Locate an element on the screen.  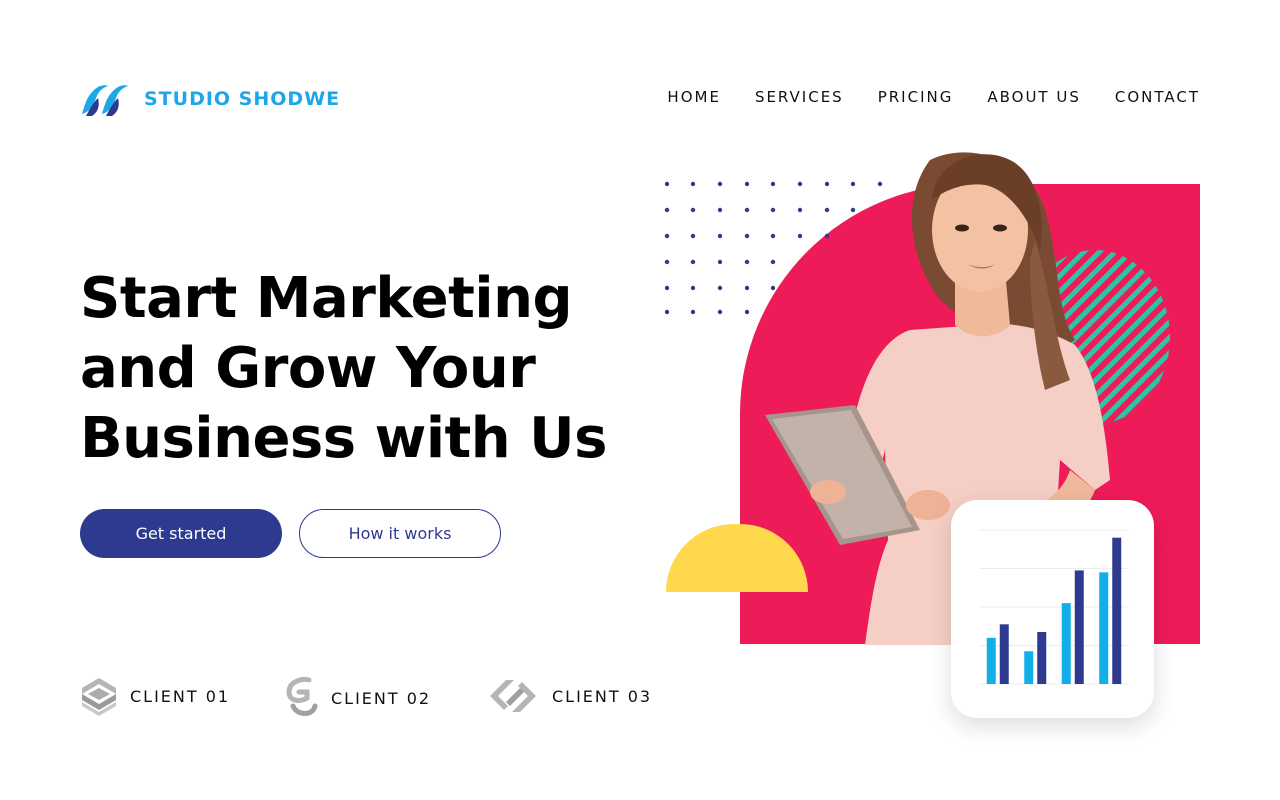
client-logo-03: CLIENT 03 is located at coordinates (569, 696).